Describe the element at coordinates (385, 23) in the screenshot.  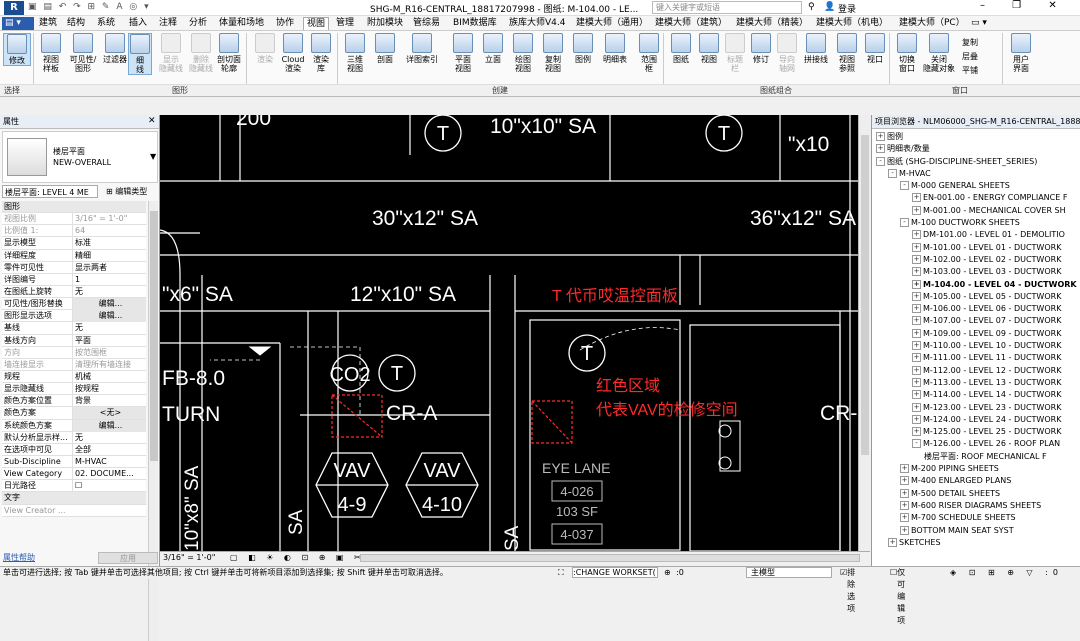
I see `tab-addins: 附加模块` at that location.